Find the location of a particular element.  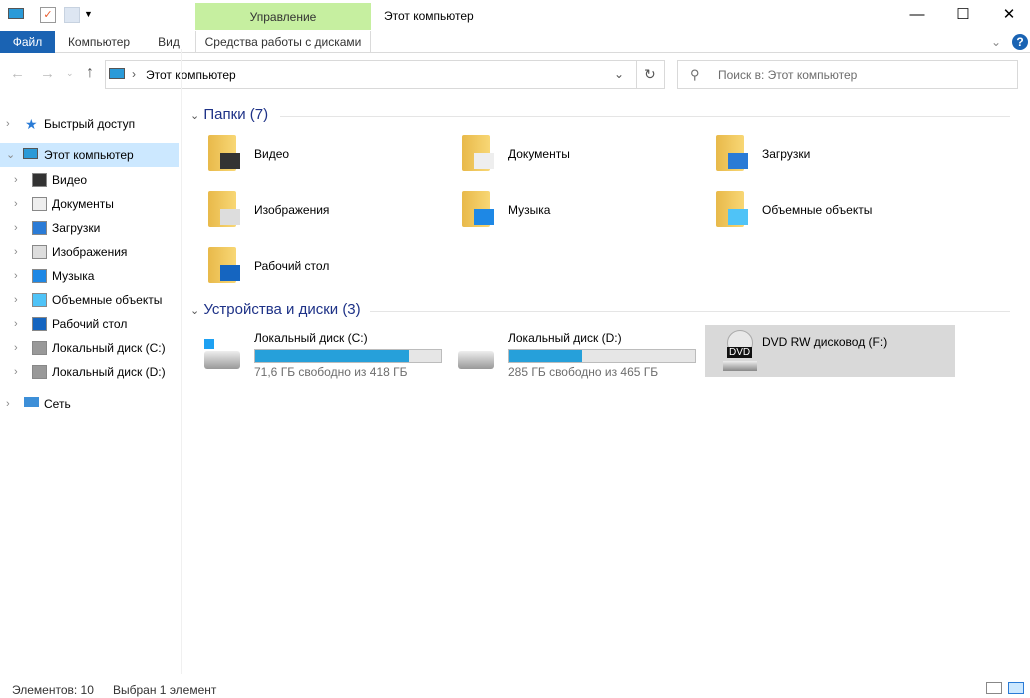

folder-music: Музыка is located at coordinates (569, 217).